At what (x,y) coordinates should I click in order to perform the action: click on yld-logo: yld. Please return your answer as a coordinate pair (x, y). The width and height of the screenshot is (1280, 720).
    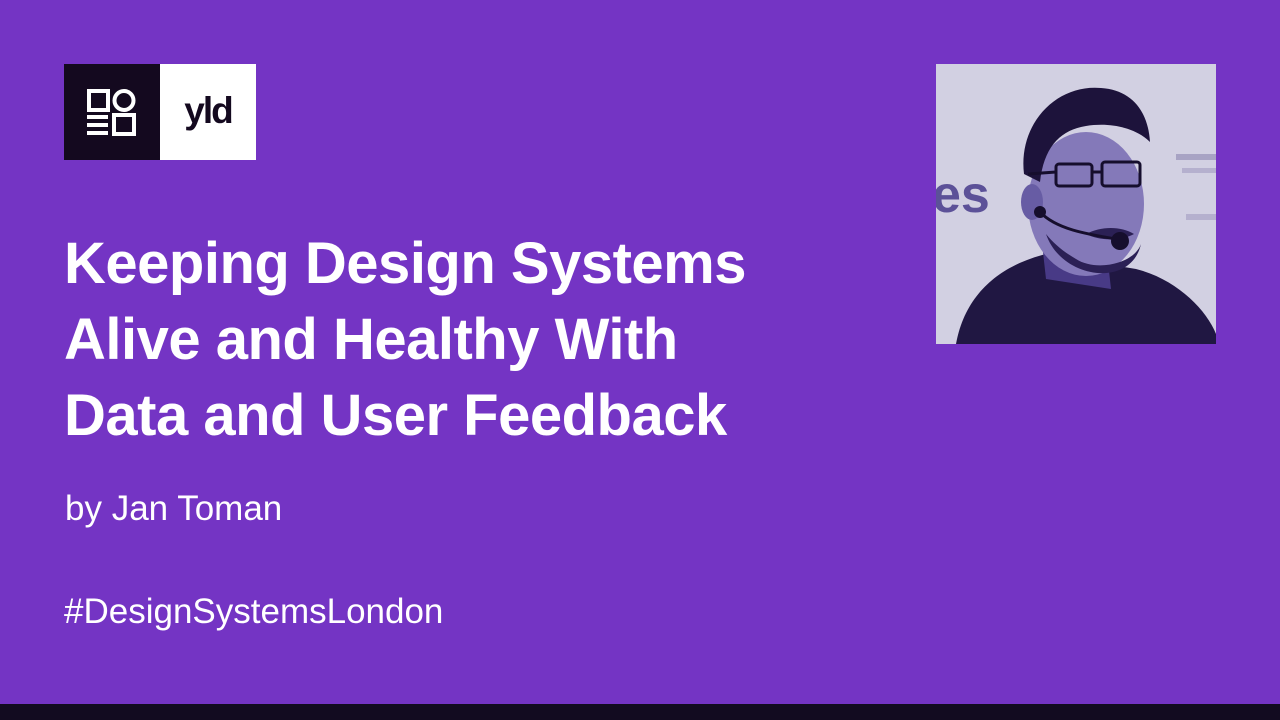
    Looking at the image, I should click on (208, 112).